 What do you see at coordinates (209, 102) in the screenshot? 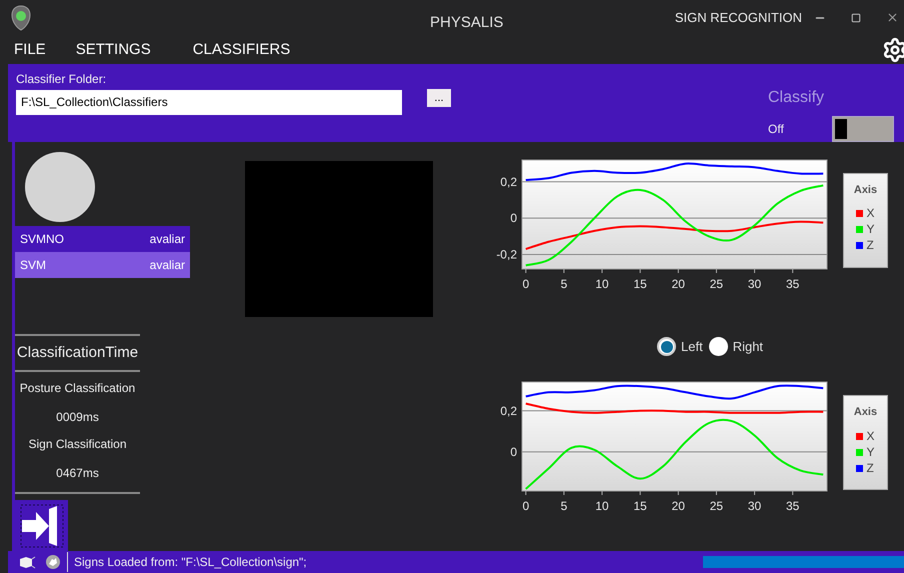
I see `folder-path-field: F:\SL_Collection\Classifiers` at bounding box center [209, 102].